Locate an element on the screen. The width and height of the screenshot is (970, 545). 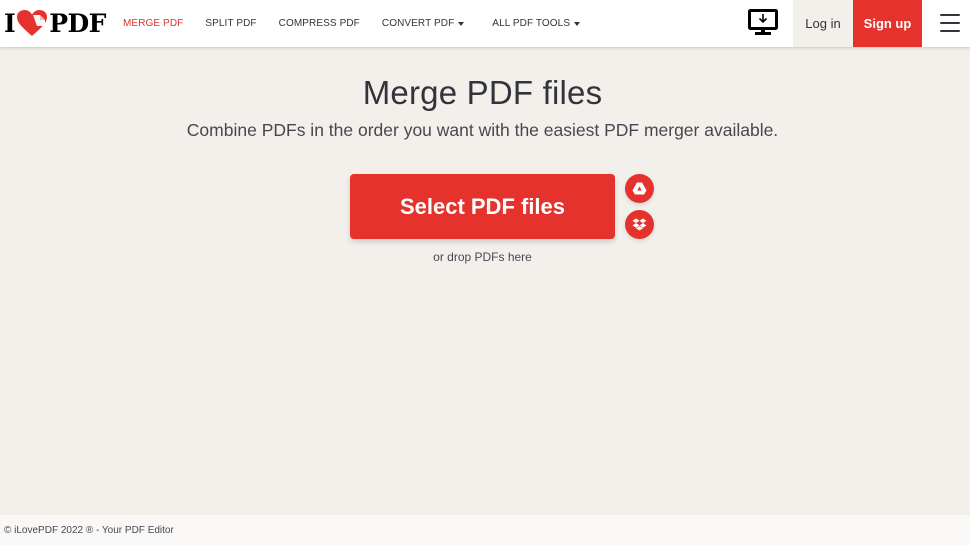
logo-text-pdf: PDF is located at coordinates (77, 23).